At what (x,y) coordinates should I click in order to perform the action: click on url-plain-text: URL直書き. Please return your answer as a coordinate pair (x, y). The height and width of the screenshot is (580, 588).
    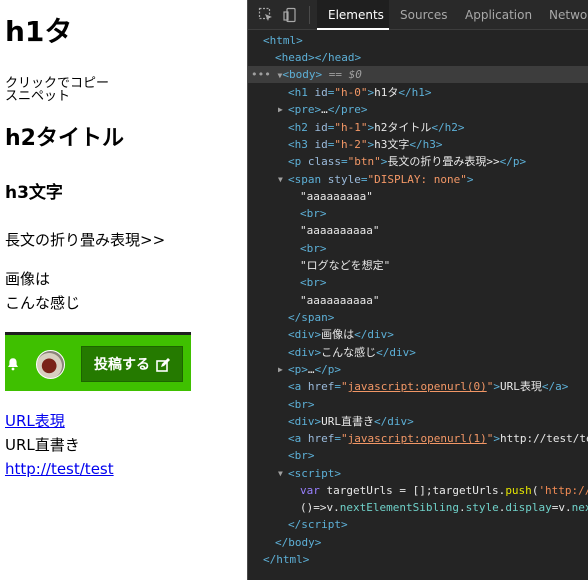
    Looking at the image, I should click on (42, 445).